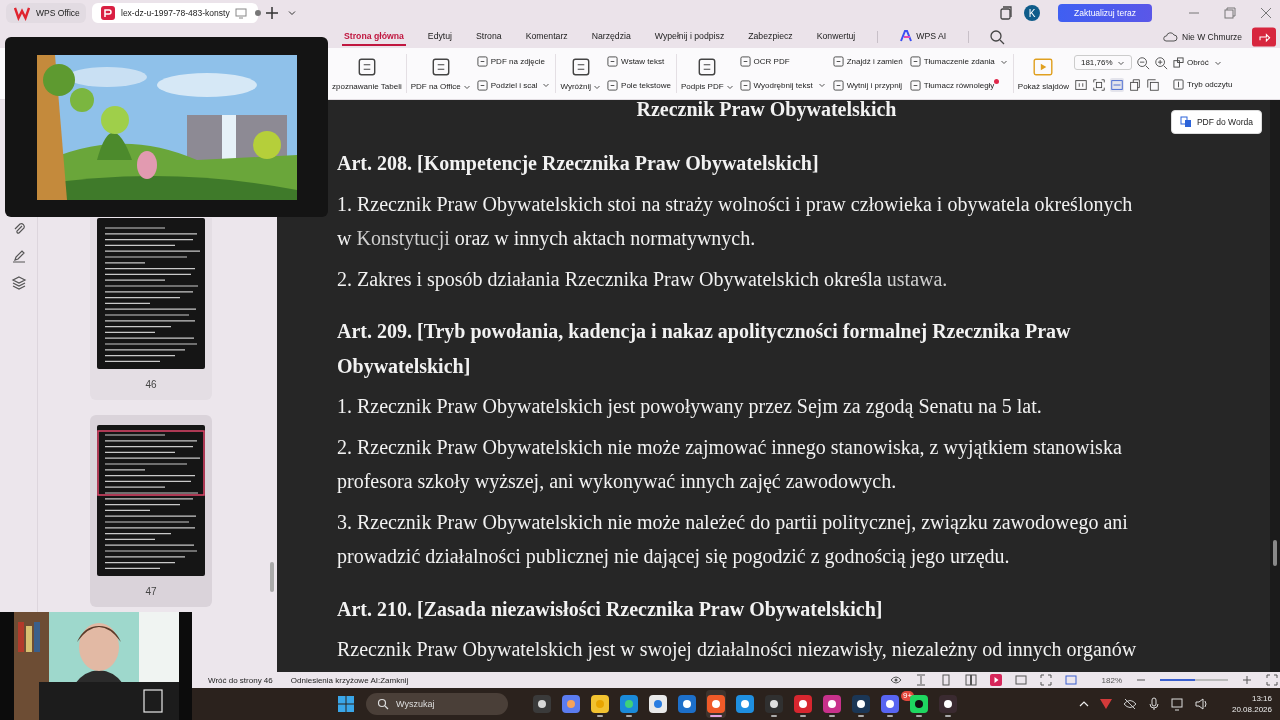 Image resolution: width=1280 pixels, height=720 pixels. What do you see at coordinates (1142, 62) in the screenshot?
I see `zoom-out-icon` at bounding box center [1142, 62].